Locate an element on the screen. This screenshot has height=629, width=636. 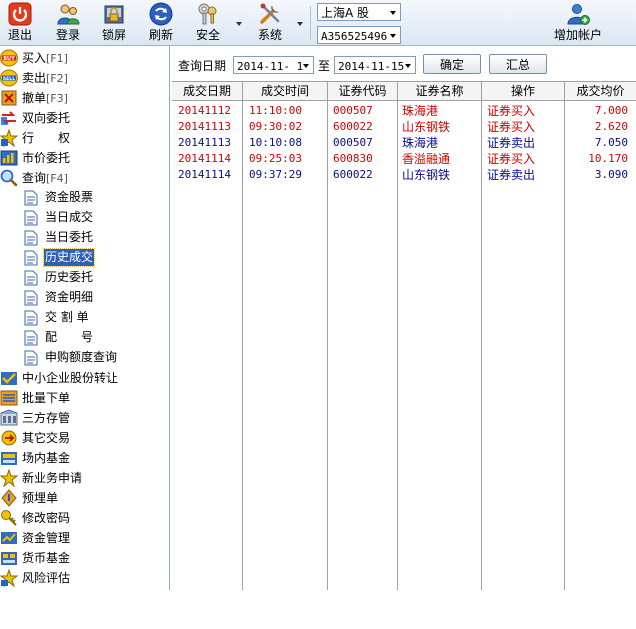
sidebar-subitem-allotment-number: 配 号 is located at coordinates (84, 338).